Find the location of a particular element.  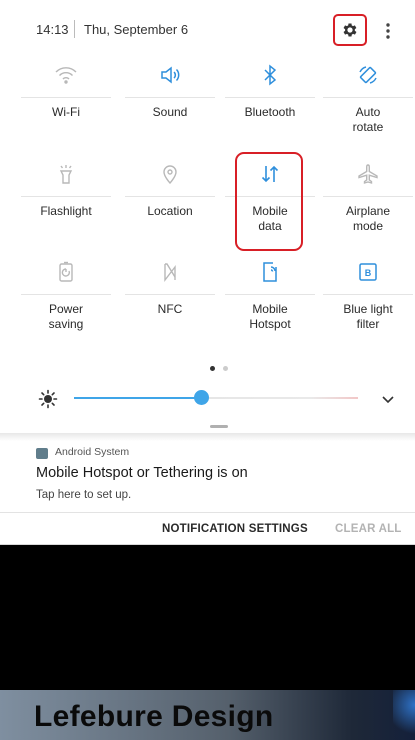

svg-text: B is located at coordinates (368, 273).